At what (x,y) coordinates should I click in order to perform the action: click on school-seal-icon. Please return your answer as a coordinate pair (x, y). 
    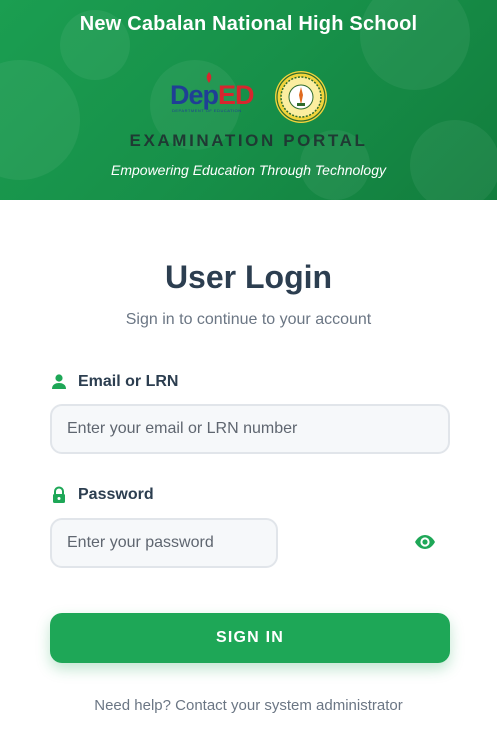
    Looking at the image, I should click on (301, 97).